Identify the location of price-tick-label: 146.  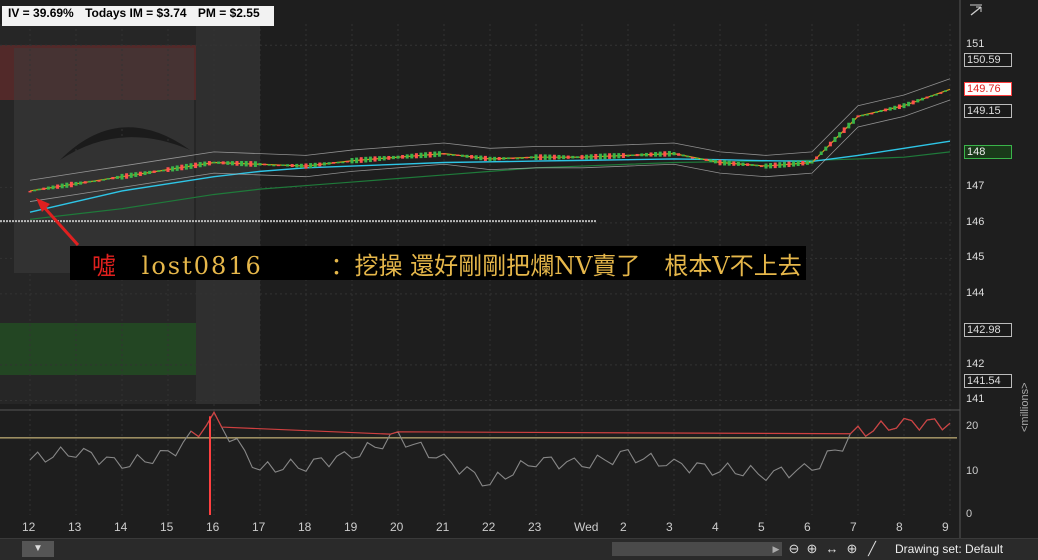
(975, 221).